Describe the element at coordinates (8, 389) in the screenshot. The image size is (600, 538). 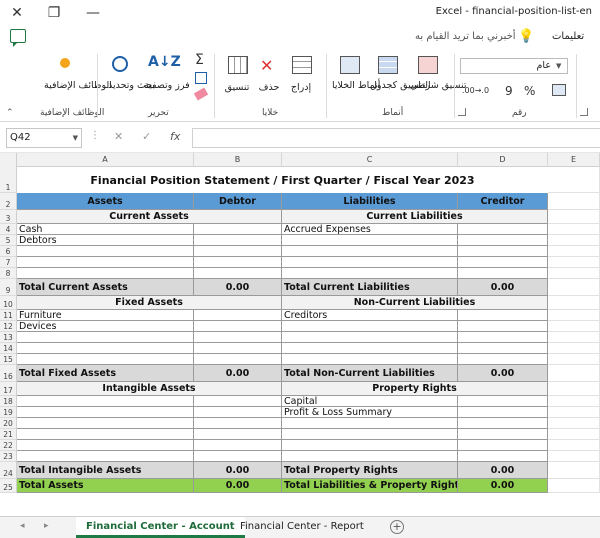
I see `row-header: 17` at that location.